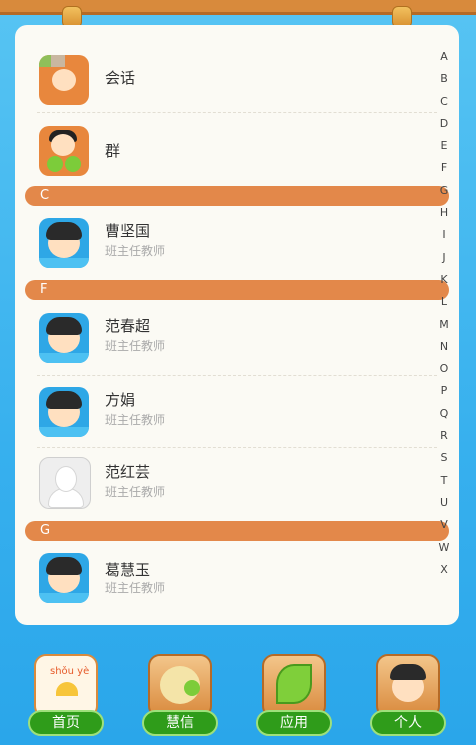  Describe the element at coordinates (444, 391) in the screenshot. I see `index-letter: P` at that location.